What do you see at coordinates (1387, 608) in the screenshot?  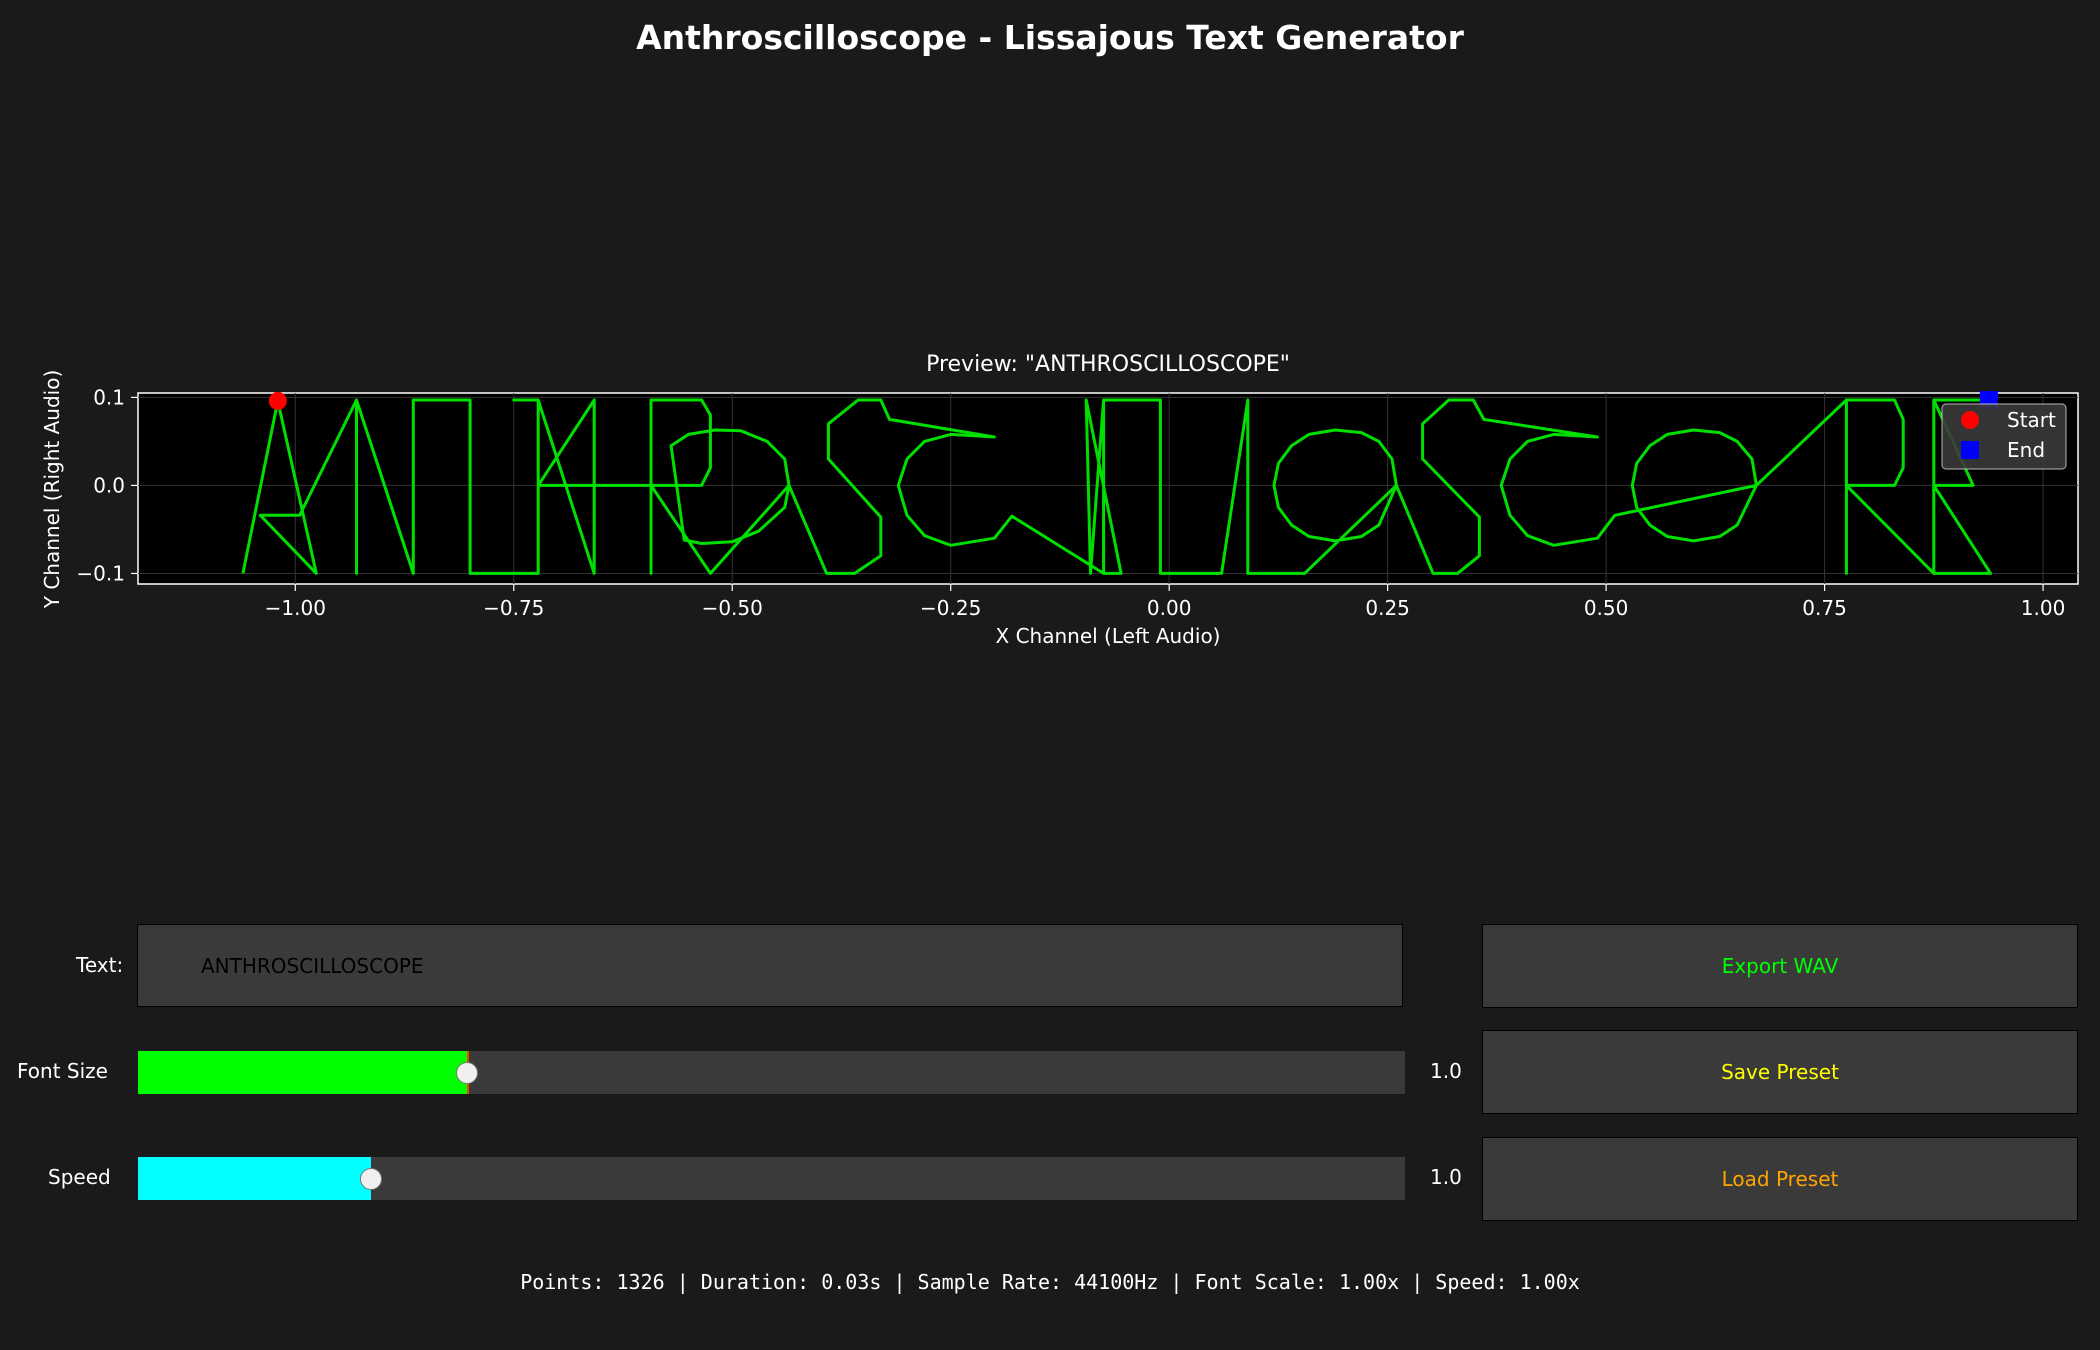 I see `x-tick-label: 0.25` at bounding box center [1387, 608].